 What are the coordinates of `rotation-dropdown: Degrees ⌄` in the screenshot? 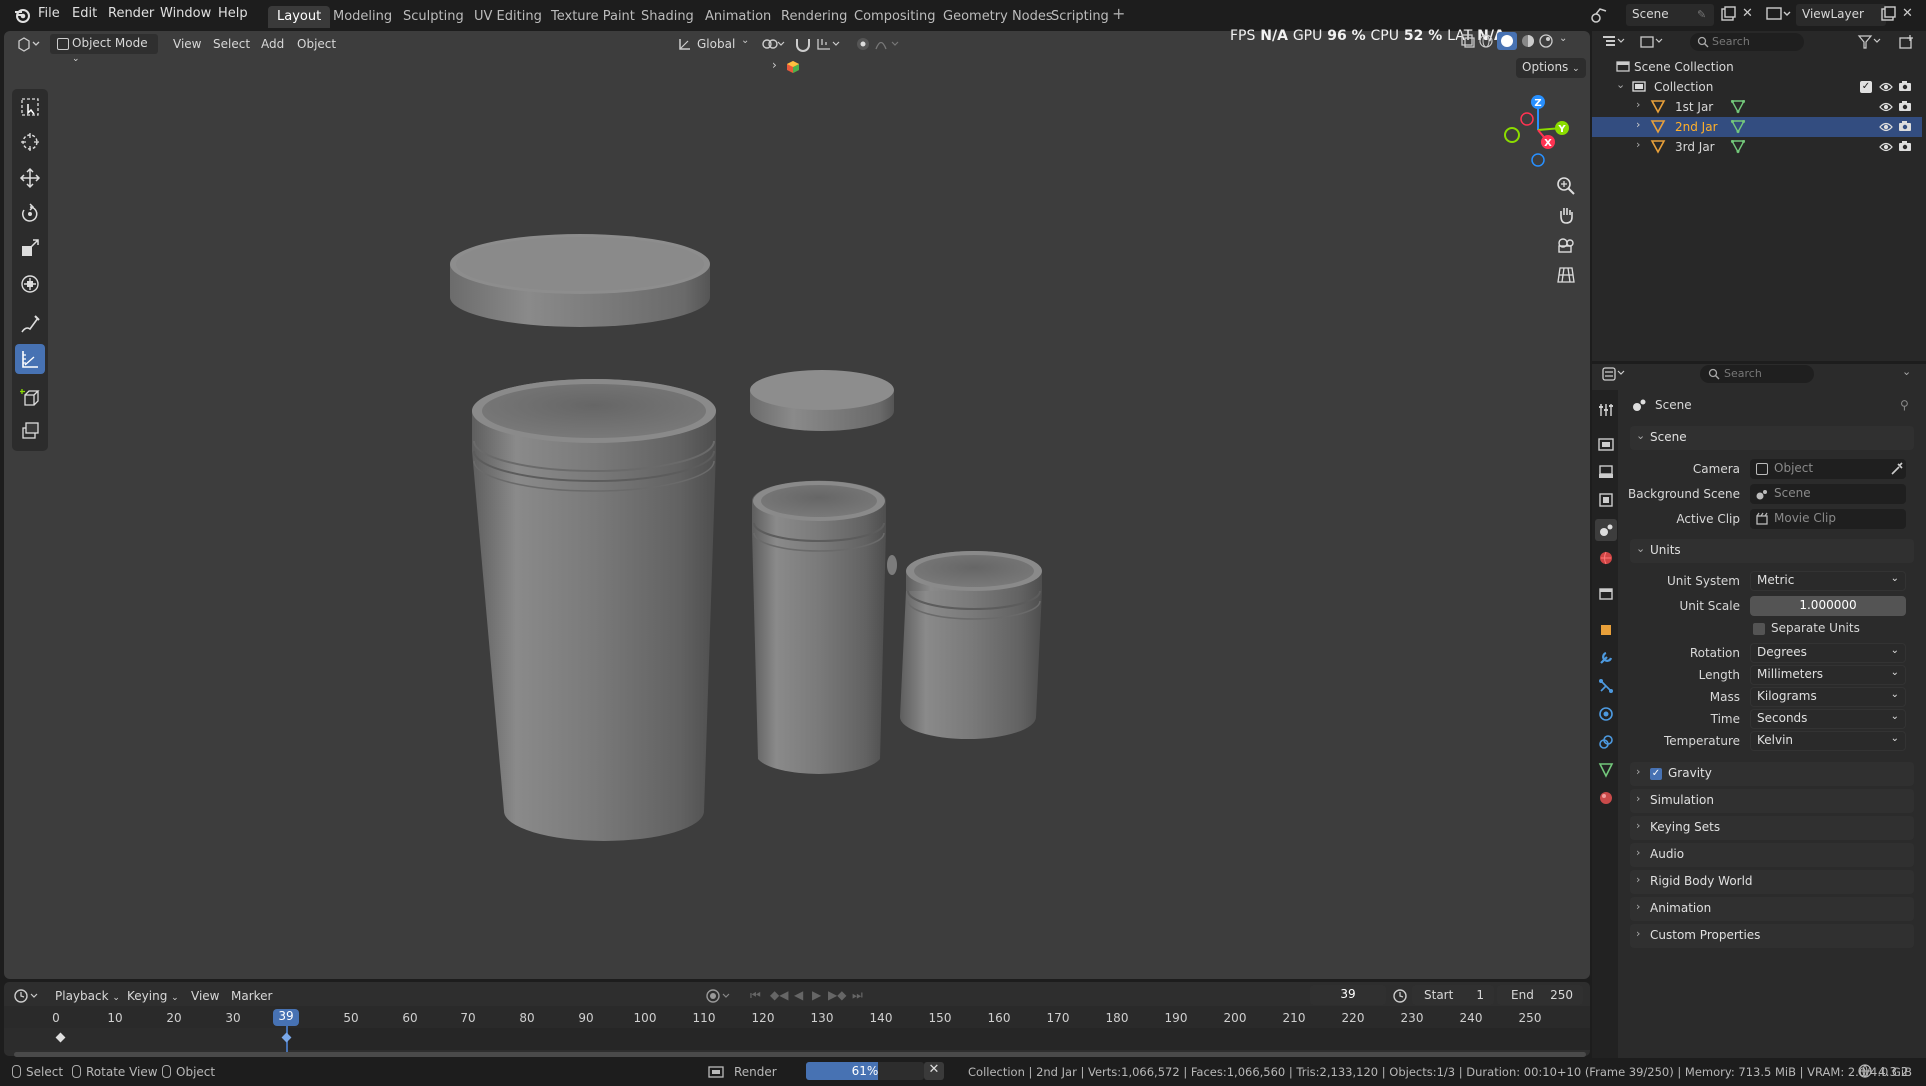 It's located at (1828, 653).